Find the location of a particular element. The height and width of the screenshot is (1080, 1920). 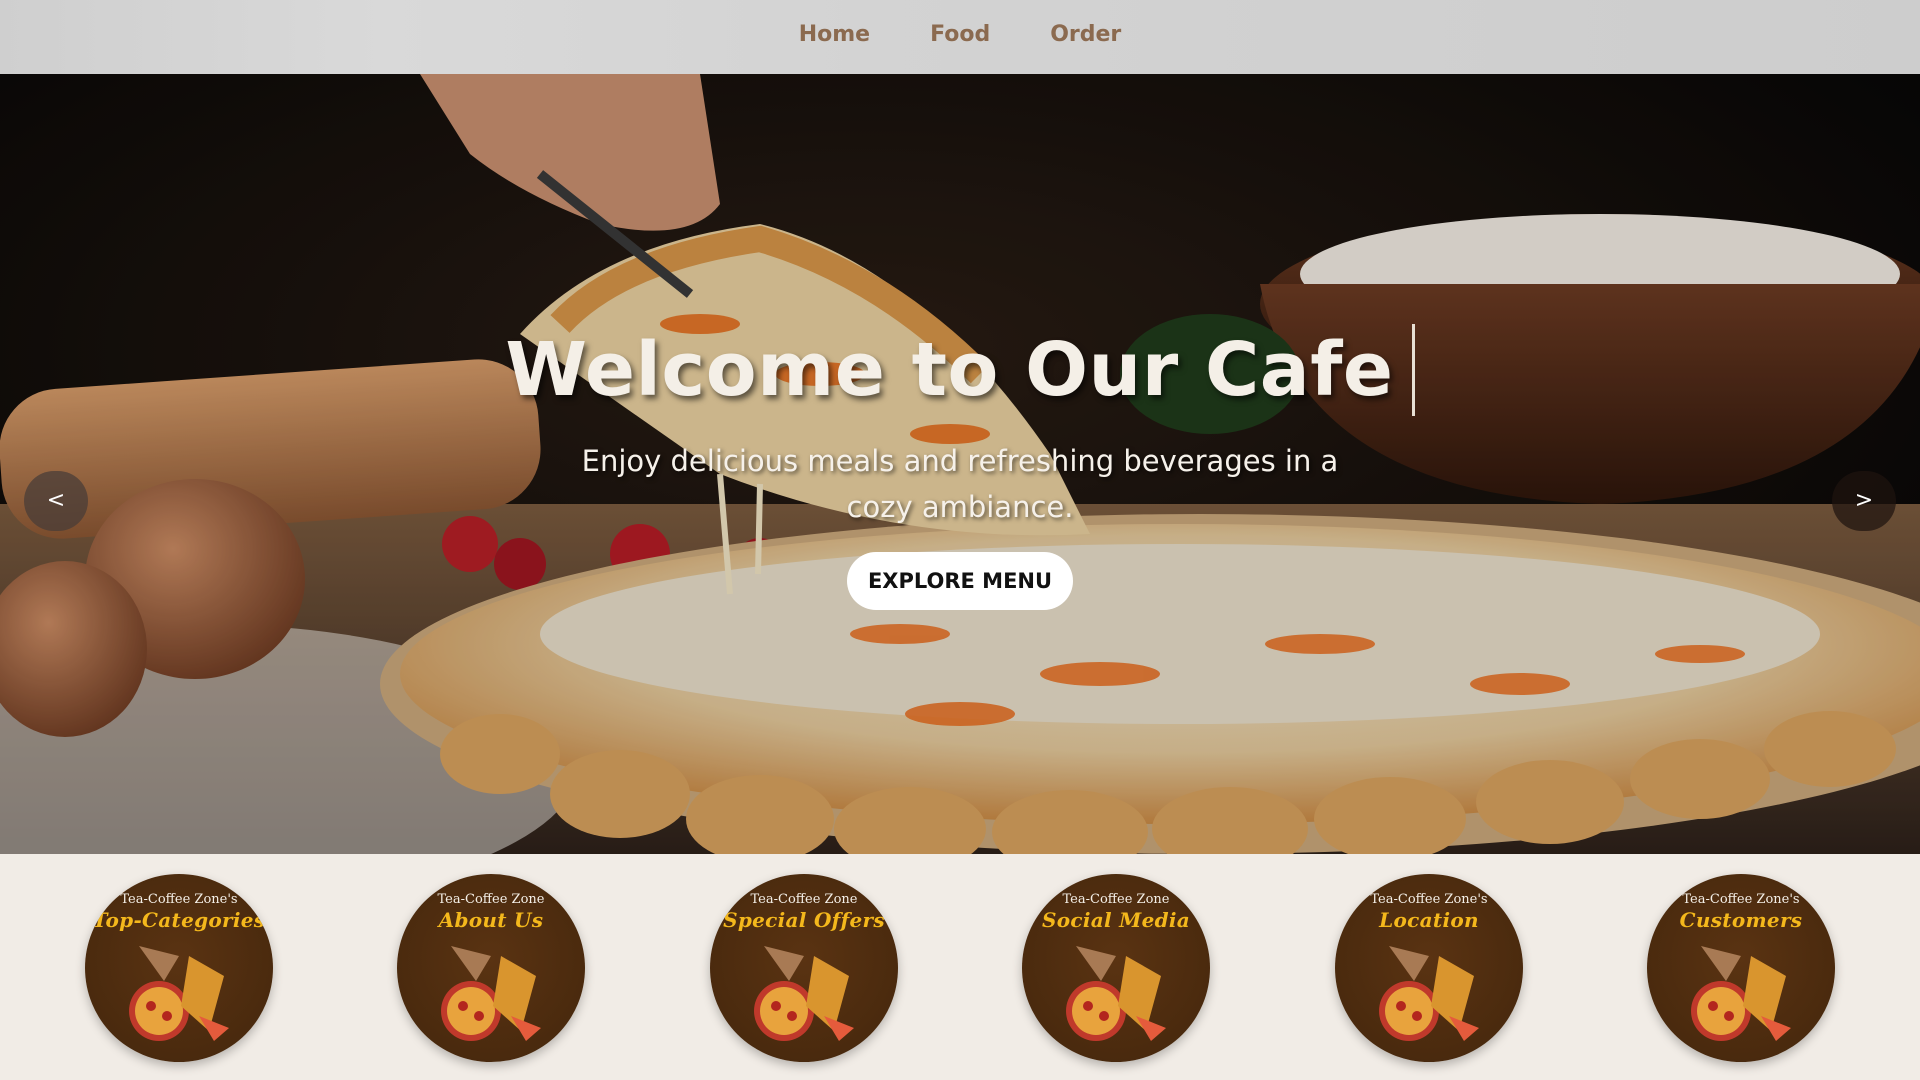

category-title: About Us is located at coordinates (491, 920).